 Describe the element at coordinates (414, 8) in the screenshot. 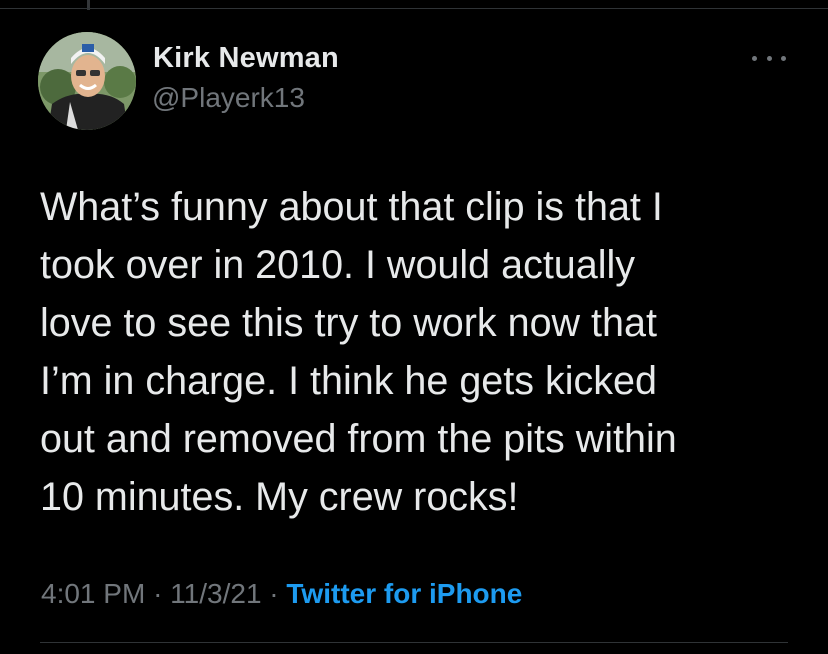

I see `top-divider` at that location.